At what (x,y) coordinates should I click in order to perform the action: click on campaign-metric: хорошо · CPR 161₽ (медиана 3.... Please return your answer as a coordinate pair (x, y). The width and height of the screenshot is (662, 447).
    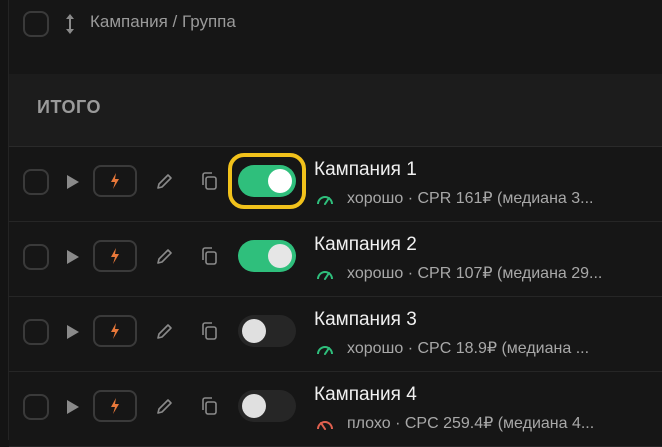
    Looking at the image, I should click on (470, 198).